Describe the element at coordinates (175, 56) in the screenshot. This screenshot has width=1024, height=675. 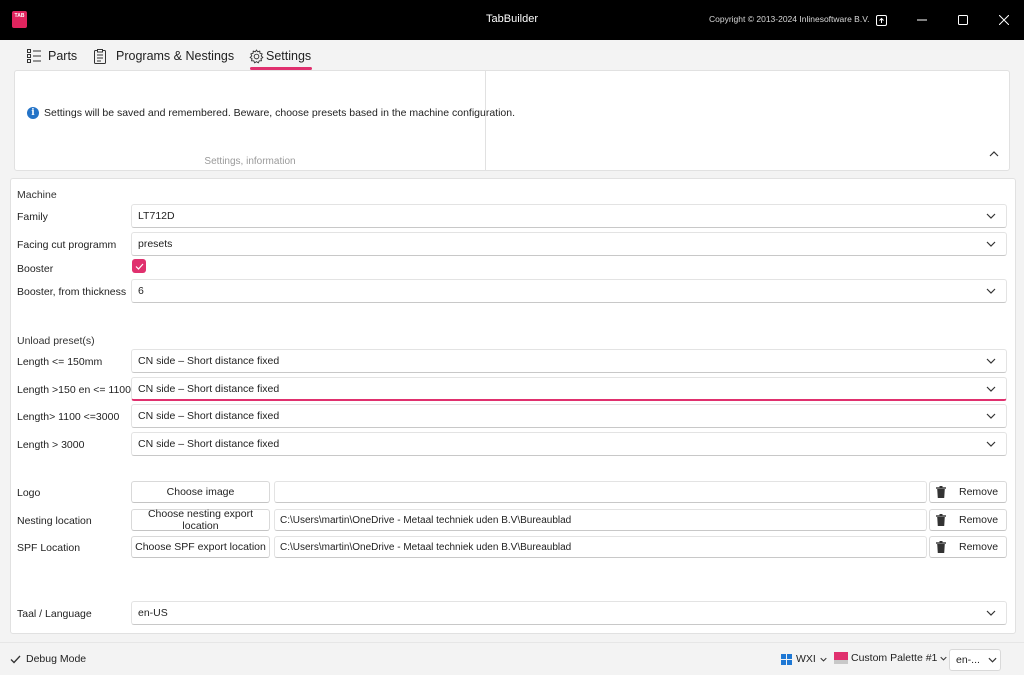
I see `tab-programs-nestings-label: Programs & Nestings` at that location.